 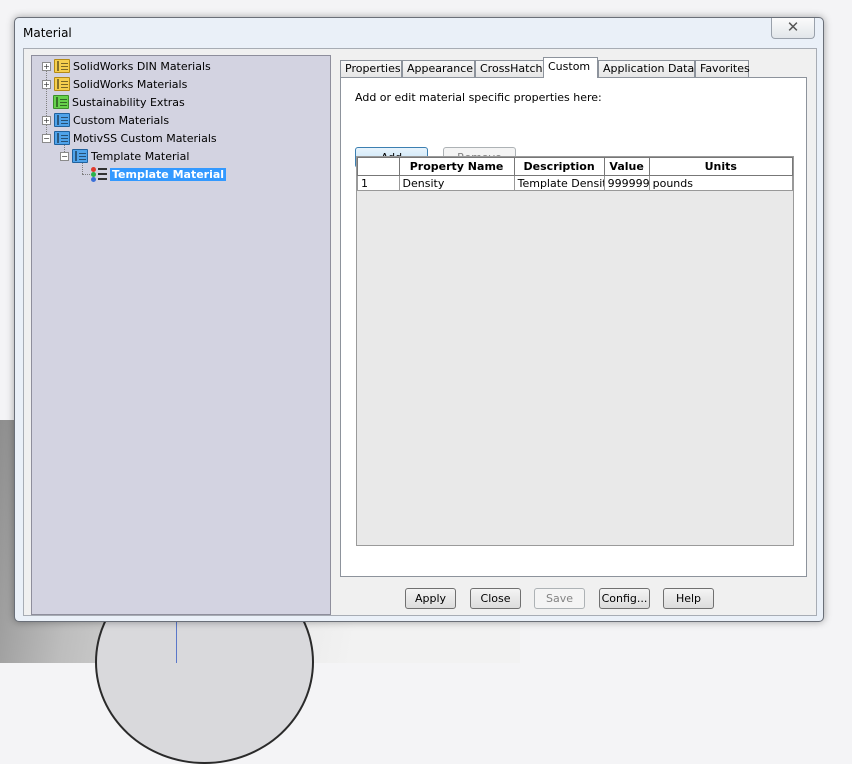 I want to click on tab-application-data: Application Data, so click(x=646, y=68).